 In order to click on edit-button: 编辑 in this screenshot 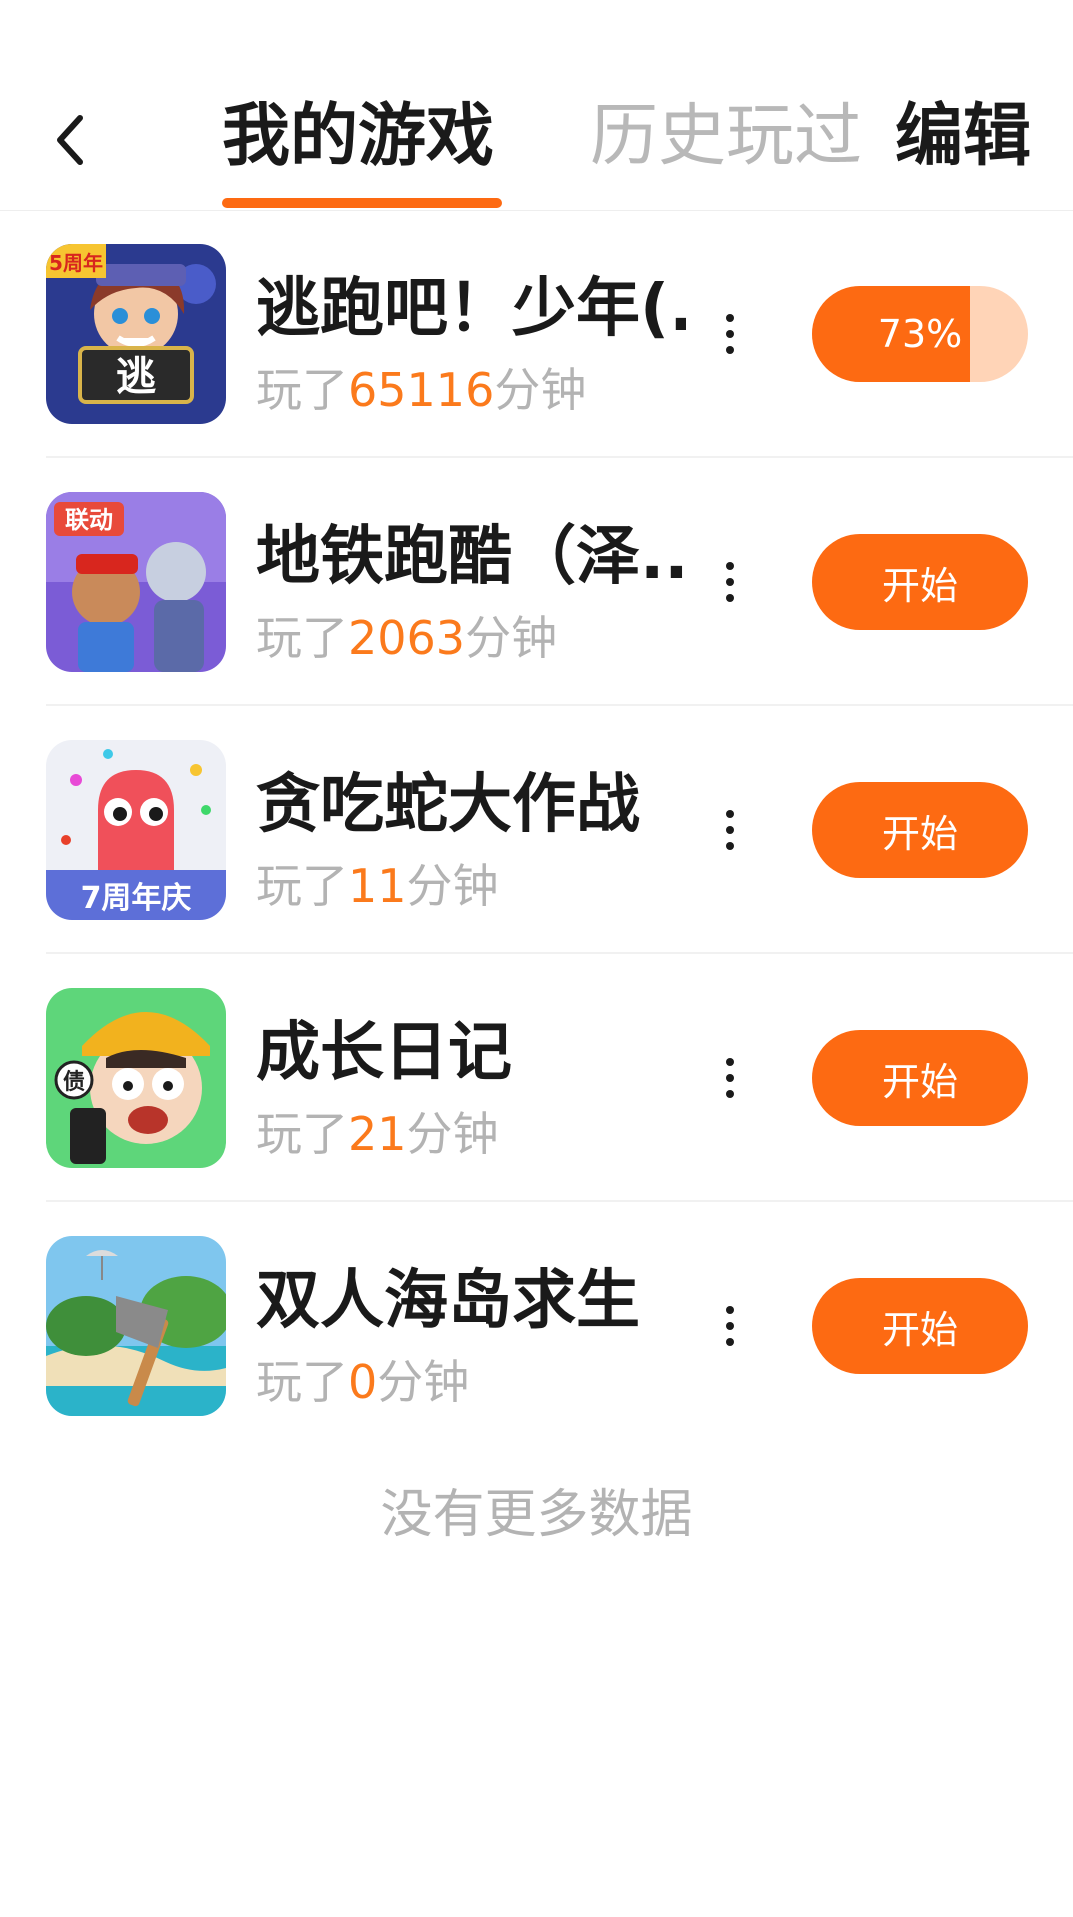, I will do `click(963, 137)`.